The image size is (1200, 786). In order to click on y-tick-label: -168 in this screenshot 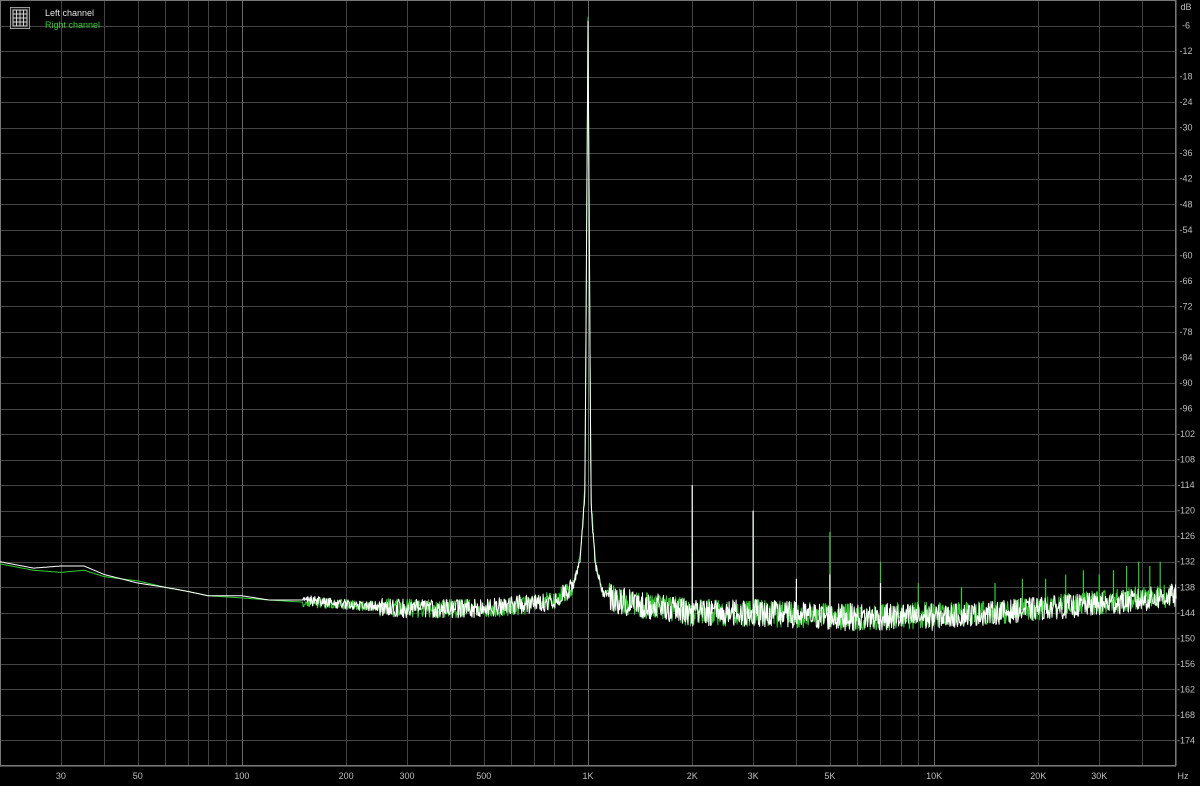, I will do `click(1186, 715)`.